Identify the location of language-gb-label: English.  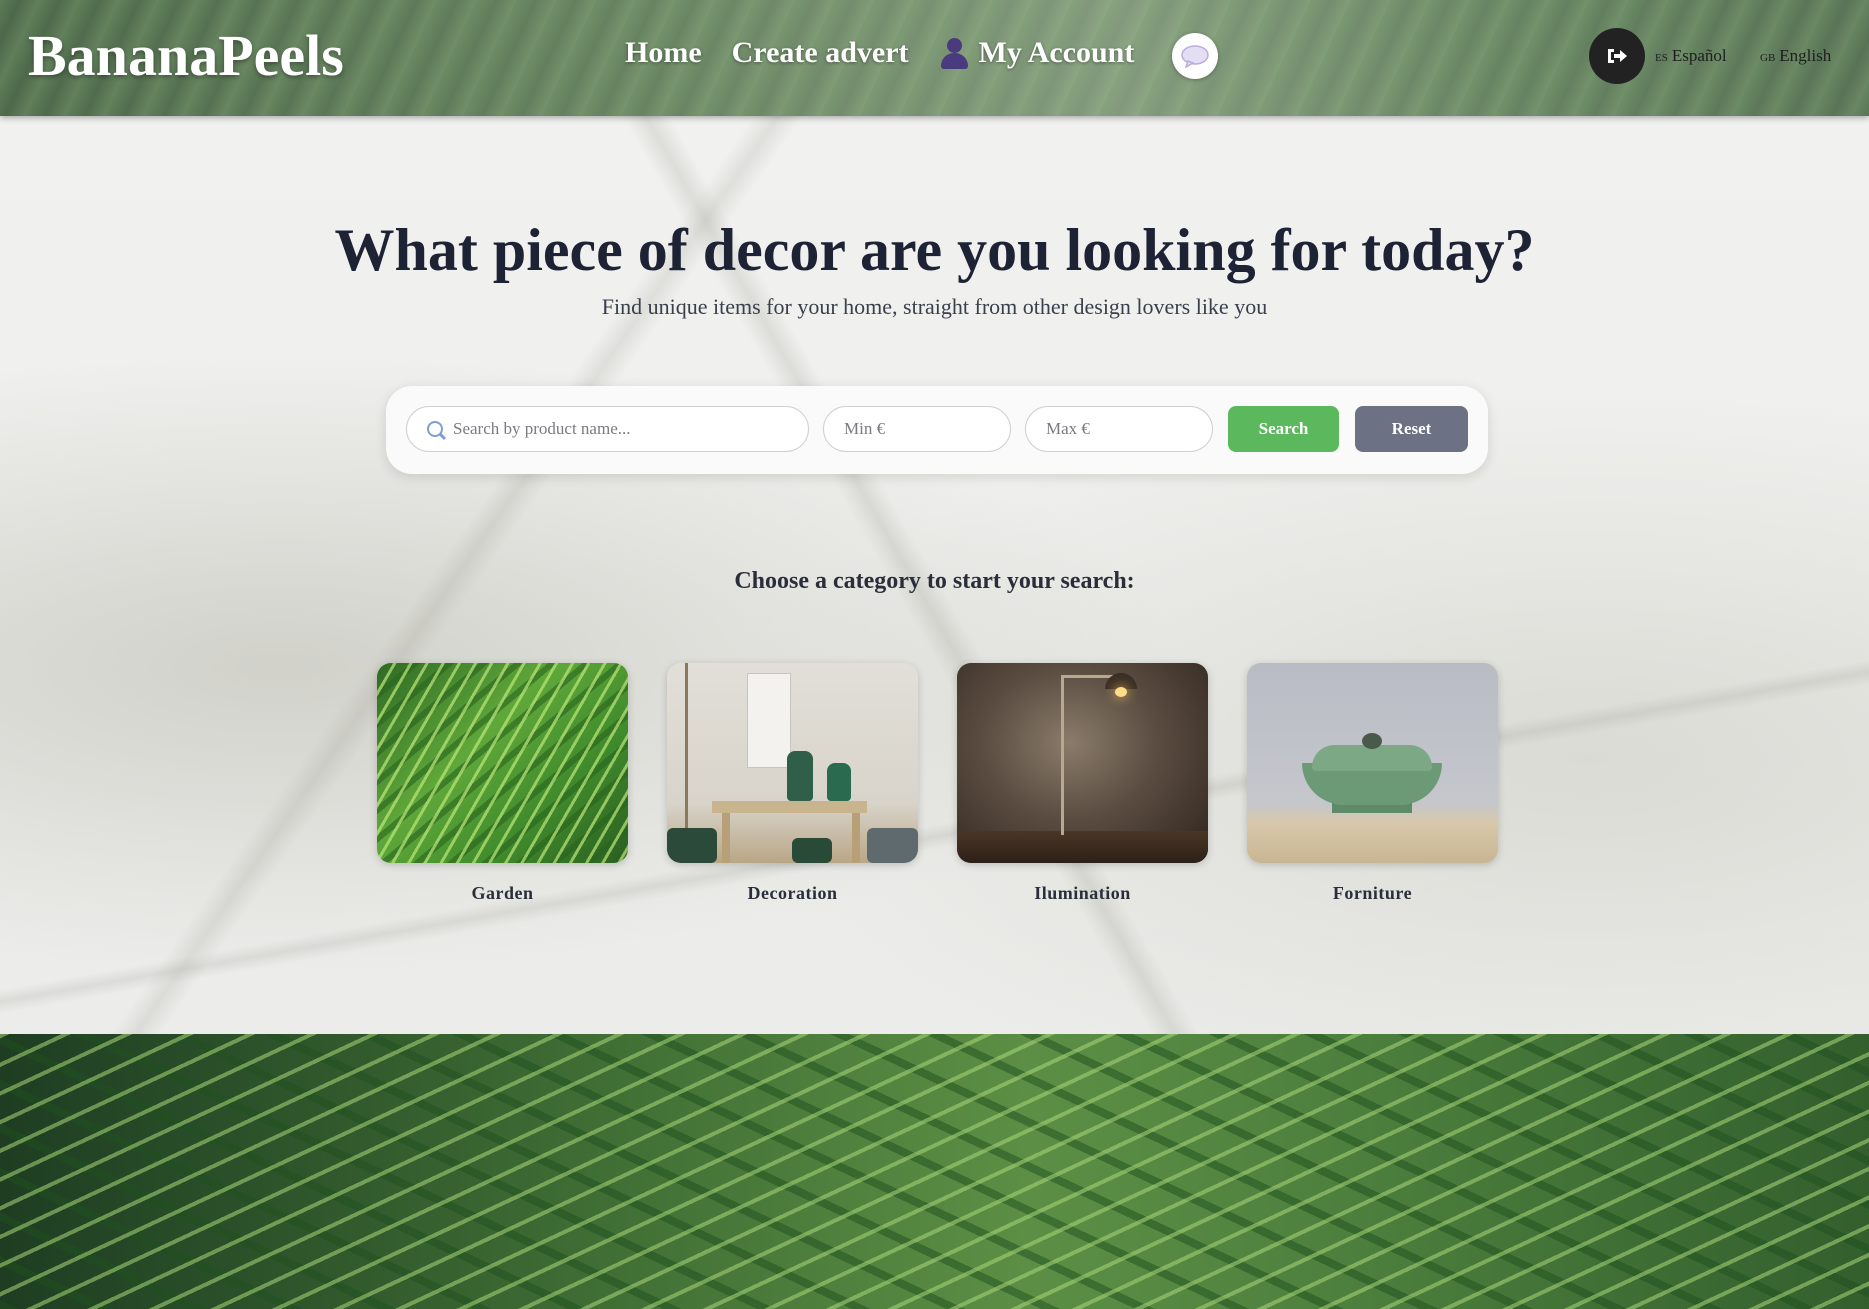
(1805, 55).